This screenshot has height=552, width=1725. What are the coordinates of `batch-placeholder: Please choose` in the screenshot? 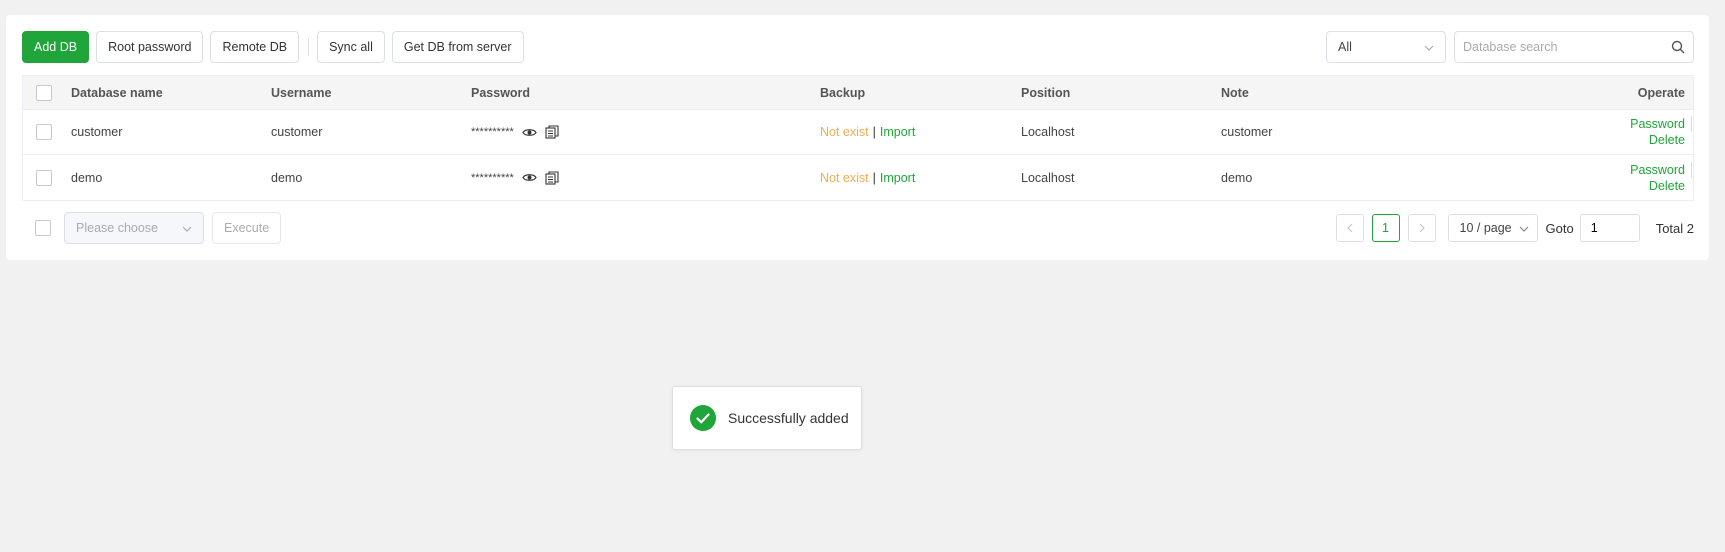 It's located at (117, 228).